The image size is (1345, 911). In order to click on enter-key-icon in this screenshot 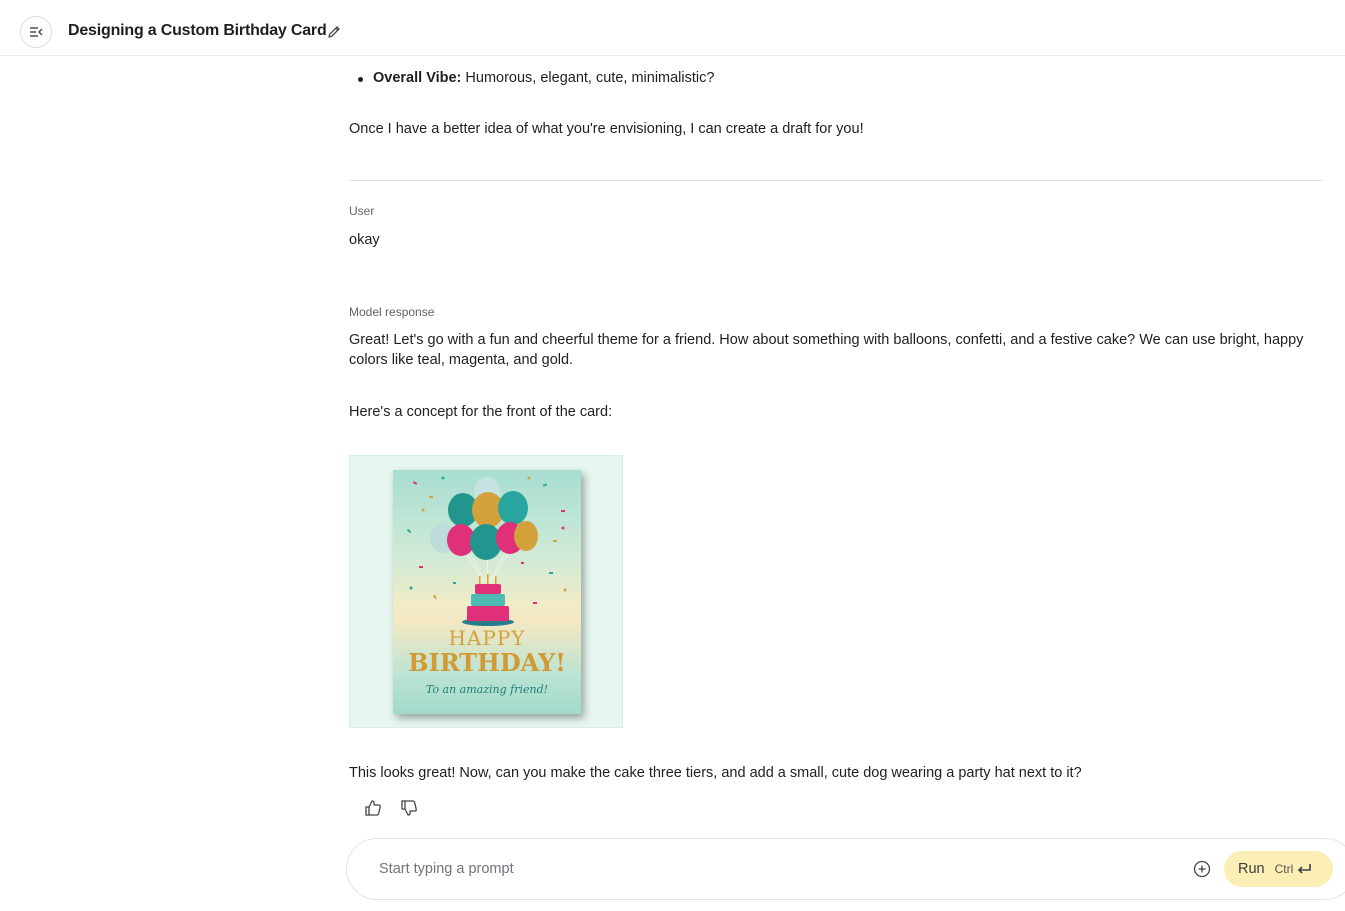, I will do `click(1305, 869)`.